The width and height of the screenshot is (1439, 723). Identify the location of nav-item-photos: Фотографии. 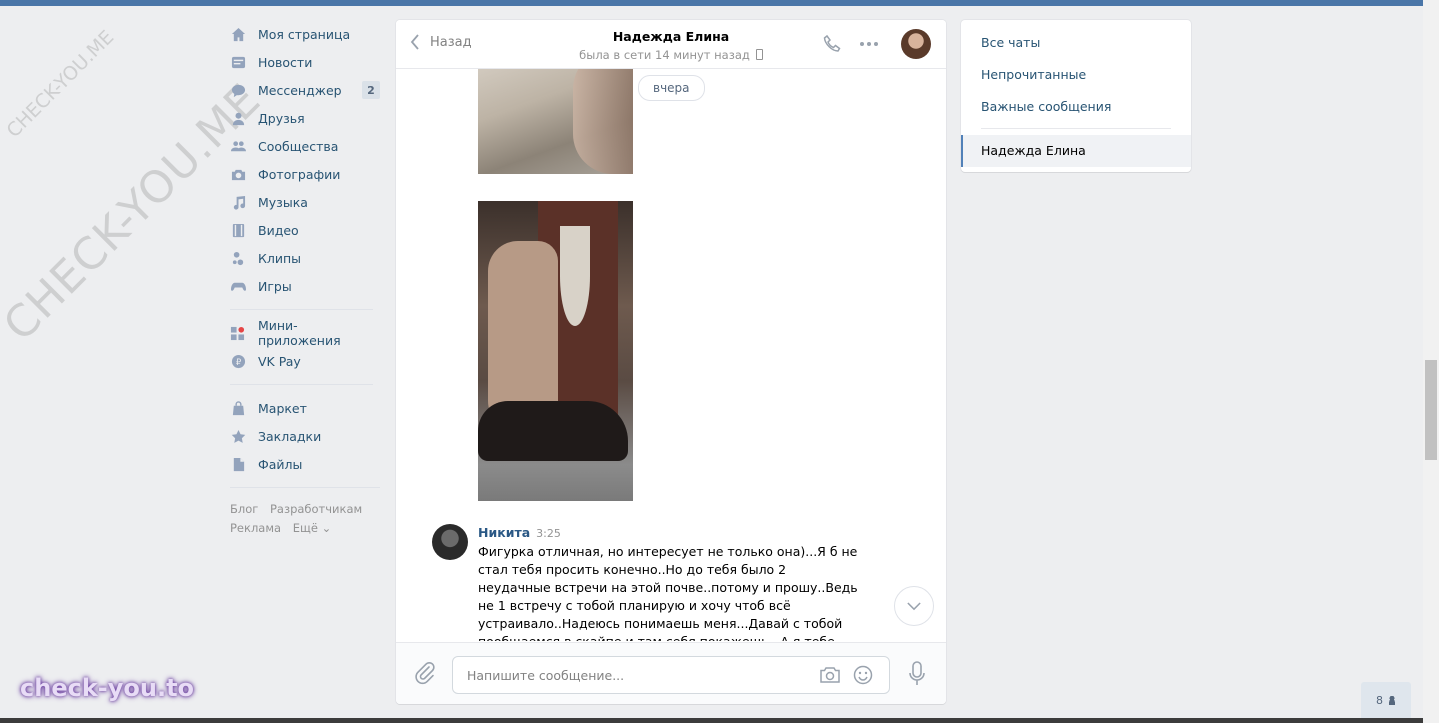
(305, 174).